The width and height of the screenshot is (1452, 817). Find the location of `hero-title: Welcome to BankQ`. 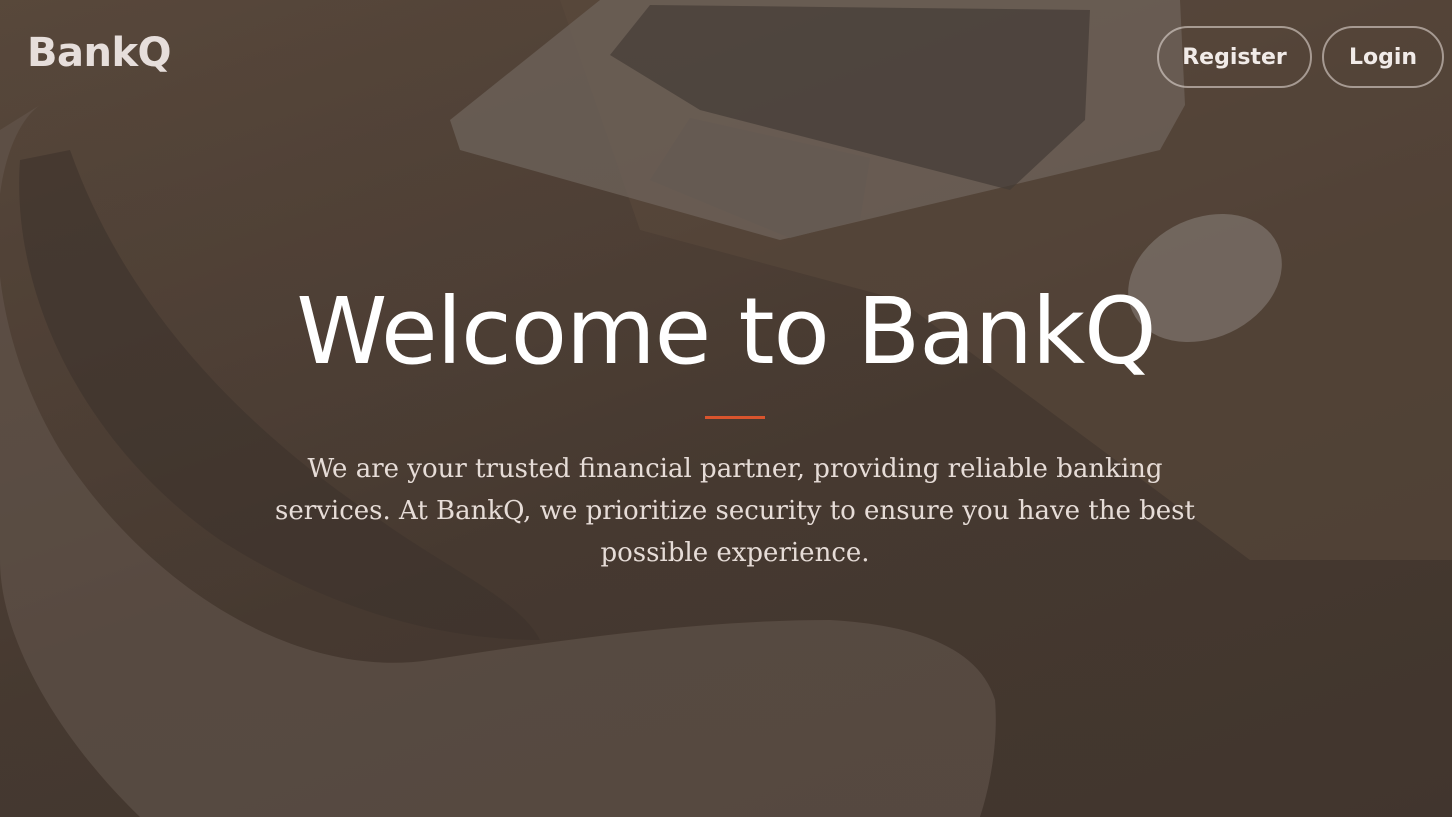

hero-title: Welcome to BankQ is located at coordinates (726, 331).